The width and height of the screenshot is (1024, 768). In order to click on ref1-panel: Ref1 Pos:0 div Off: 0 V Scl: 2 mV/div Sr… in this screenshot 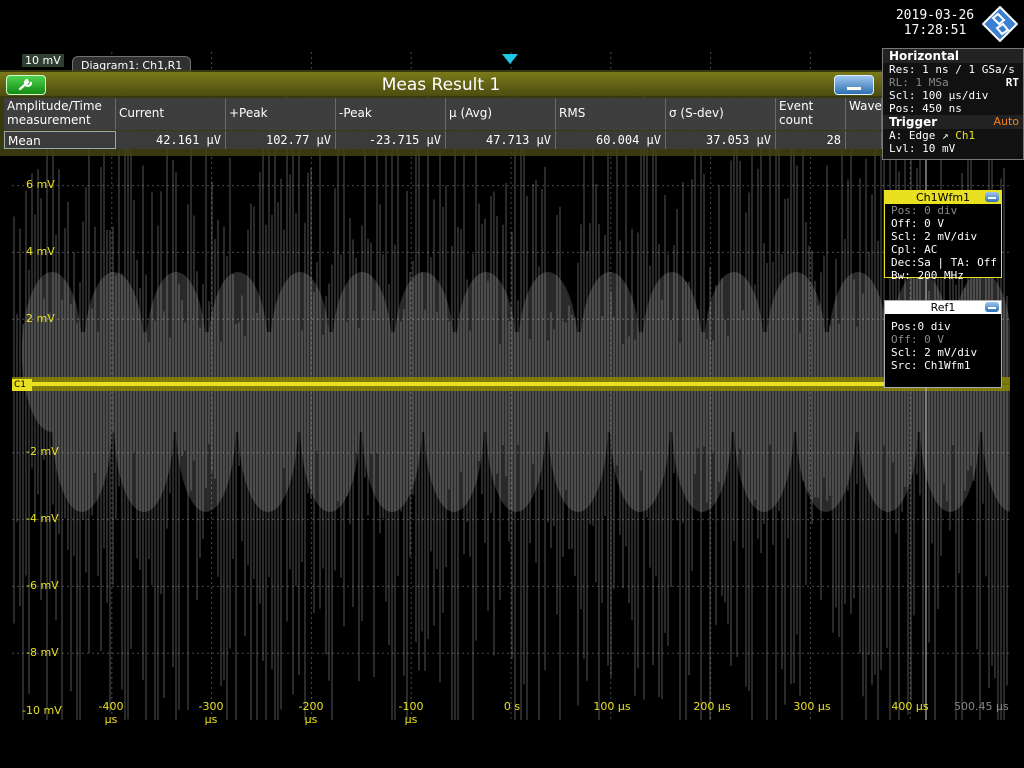, I will do `click(943, 344)`.